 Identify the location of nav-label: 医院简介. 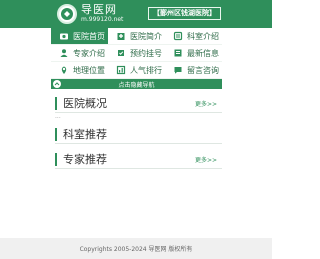
(146, 36).